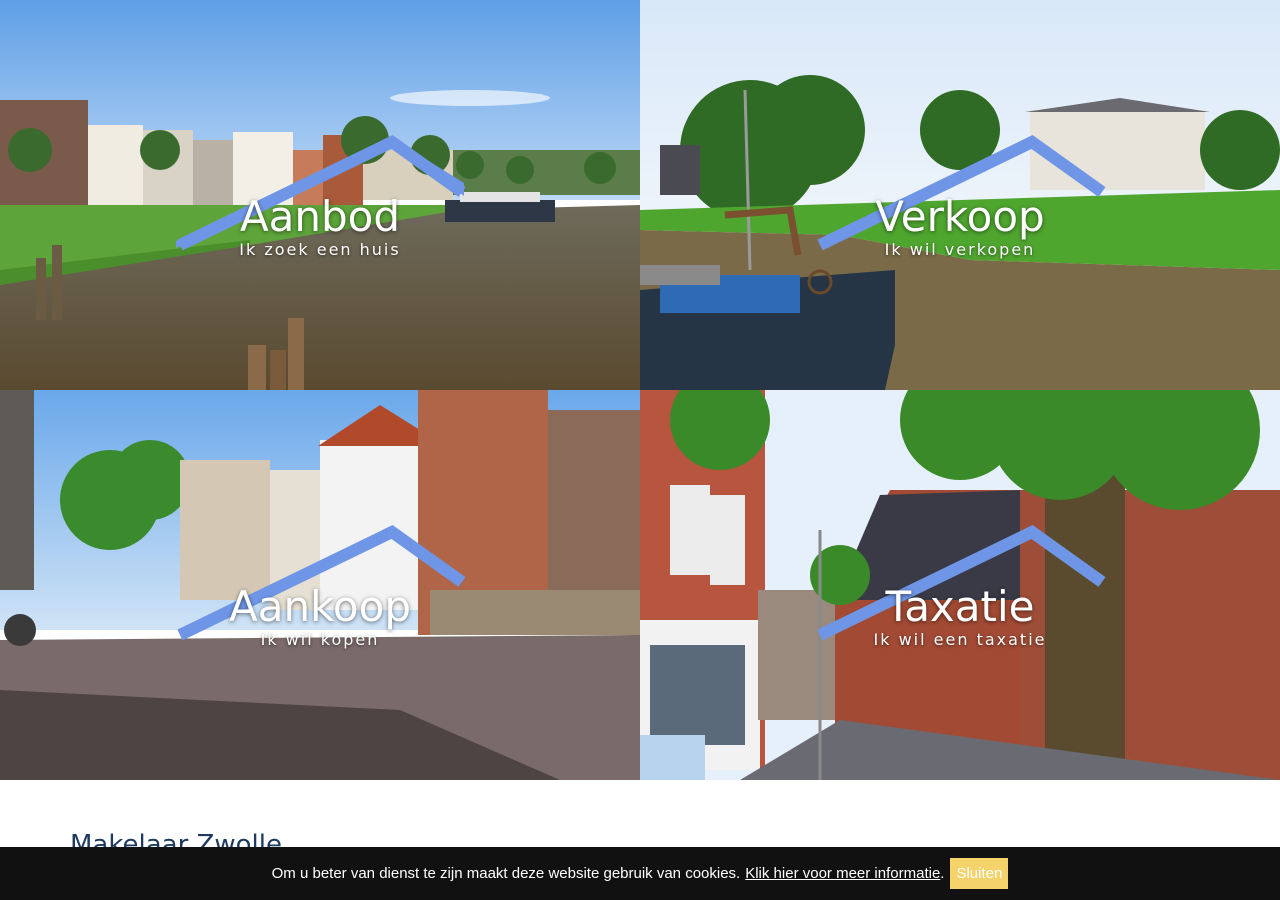 Image resolution: width=1280 pixels, height=900 pixels. I want to click on tile-title: Aanbod, so click(320, 216).